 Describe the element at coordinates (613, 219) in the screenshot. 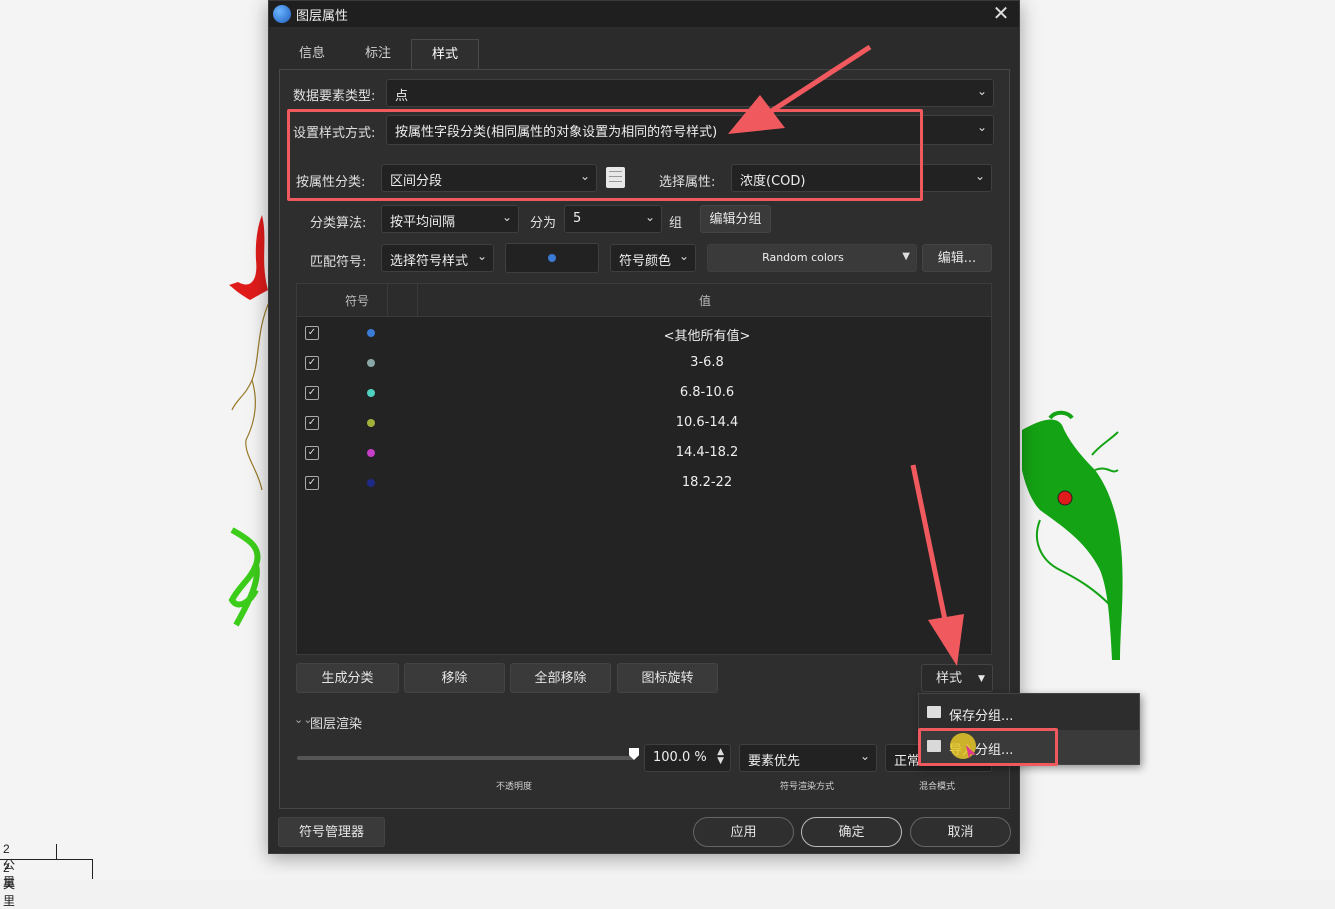

I see `group-count-select: 5 ⌄` at that location.